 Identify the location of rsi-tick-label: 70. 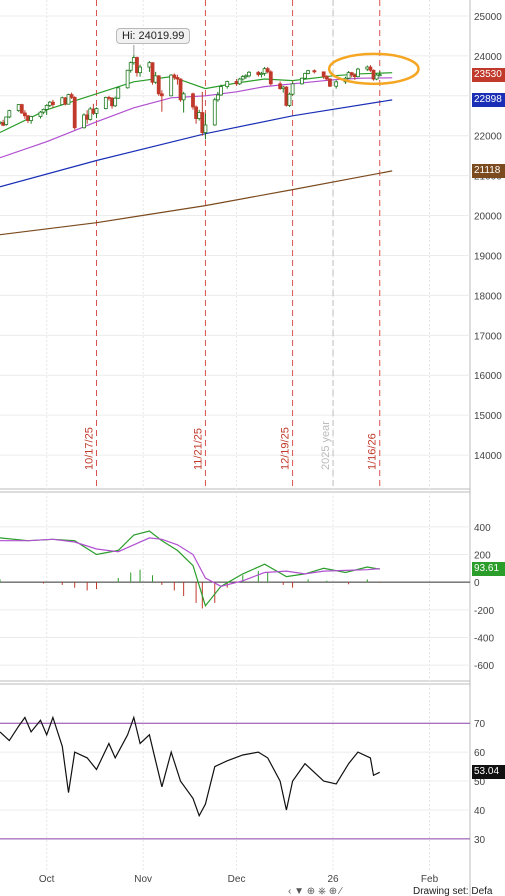
(480, 724).